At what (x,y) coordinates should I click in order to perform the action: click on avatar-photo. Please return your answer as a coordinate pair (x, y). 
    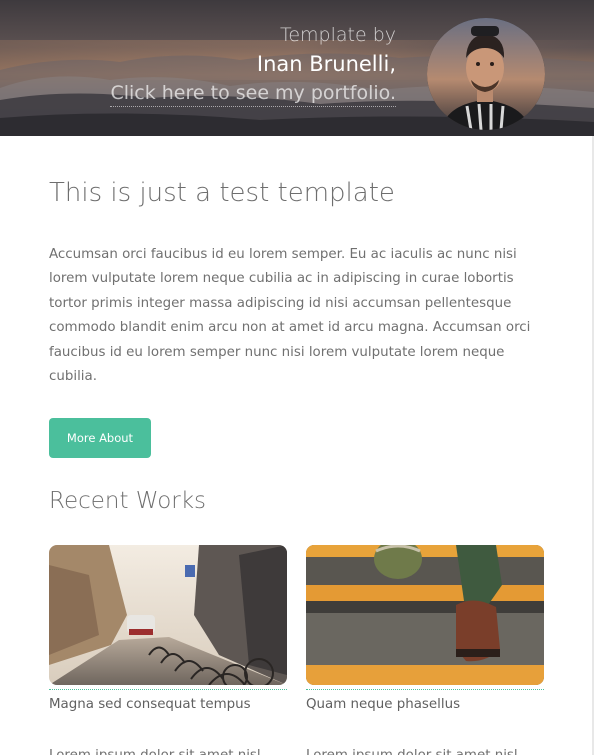
    Looking at the image, I should click on (486, 74).